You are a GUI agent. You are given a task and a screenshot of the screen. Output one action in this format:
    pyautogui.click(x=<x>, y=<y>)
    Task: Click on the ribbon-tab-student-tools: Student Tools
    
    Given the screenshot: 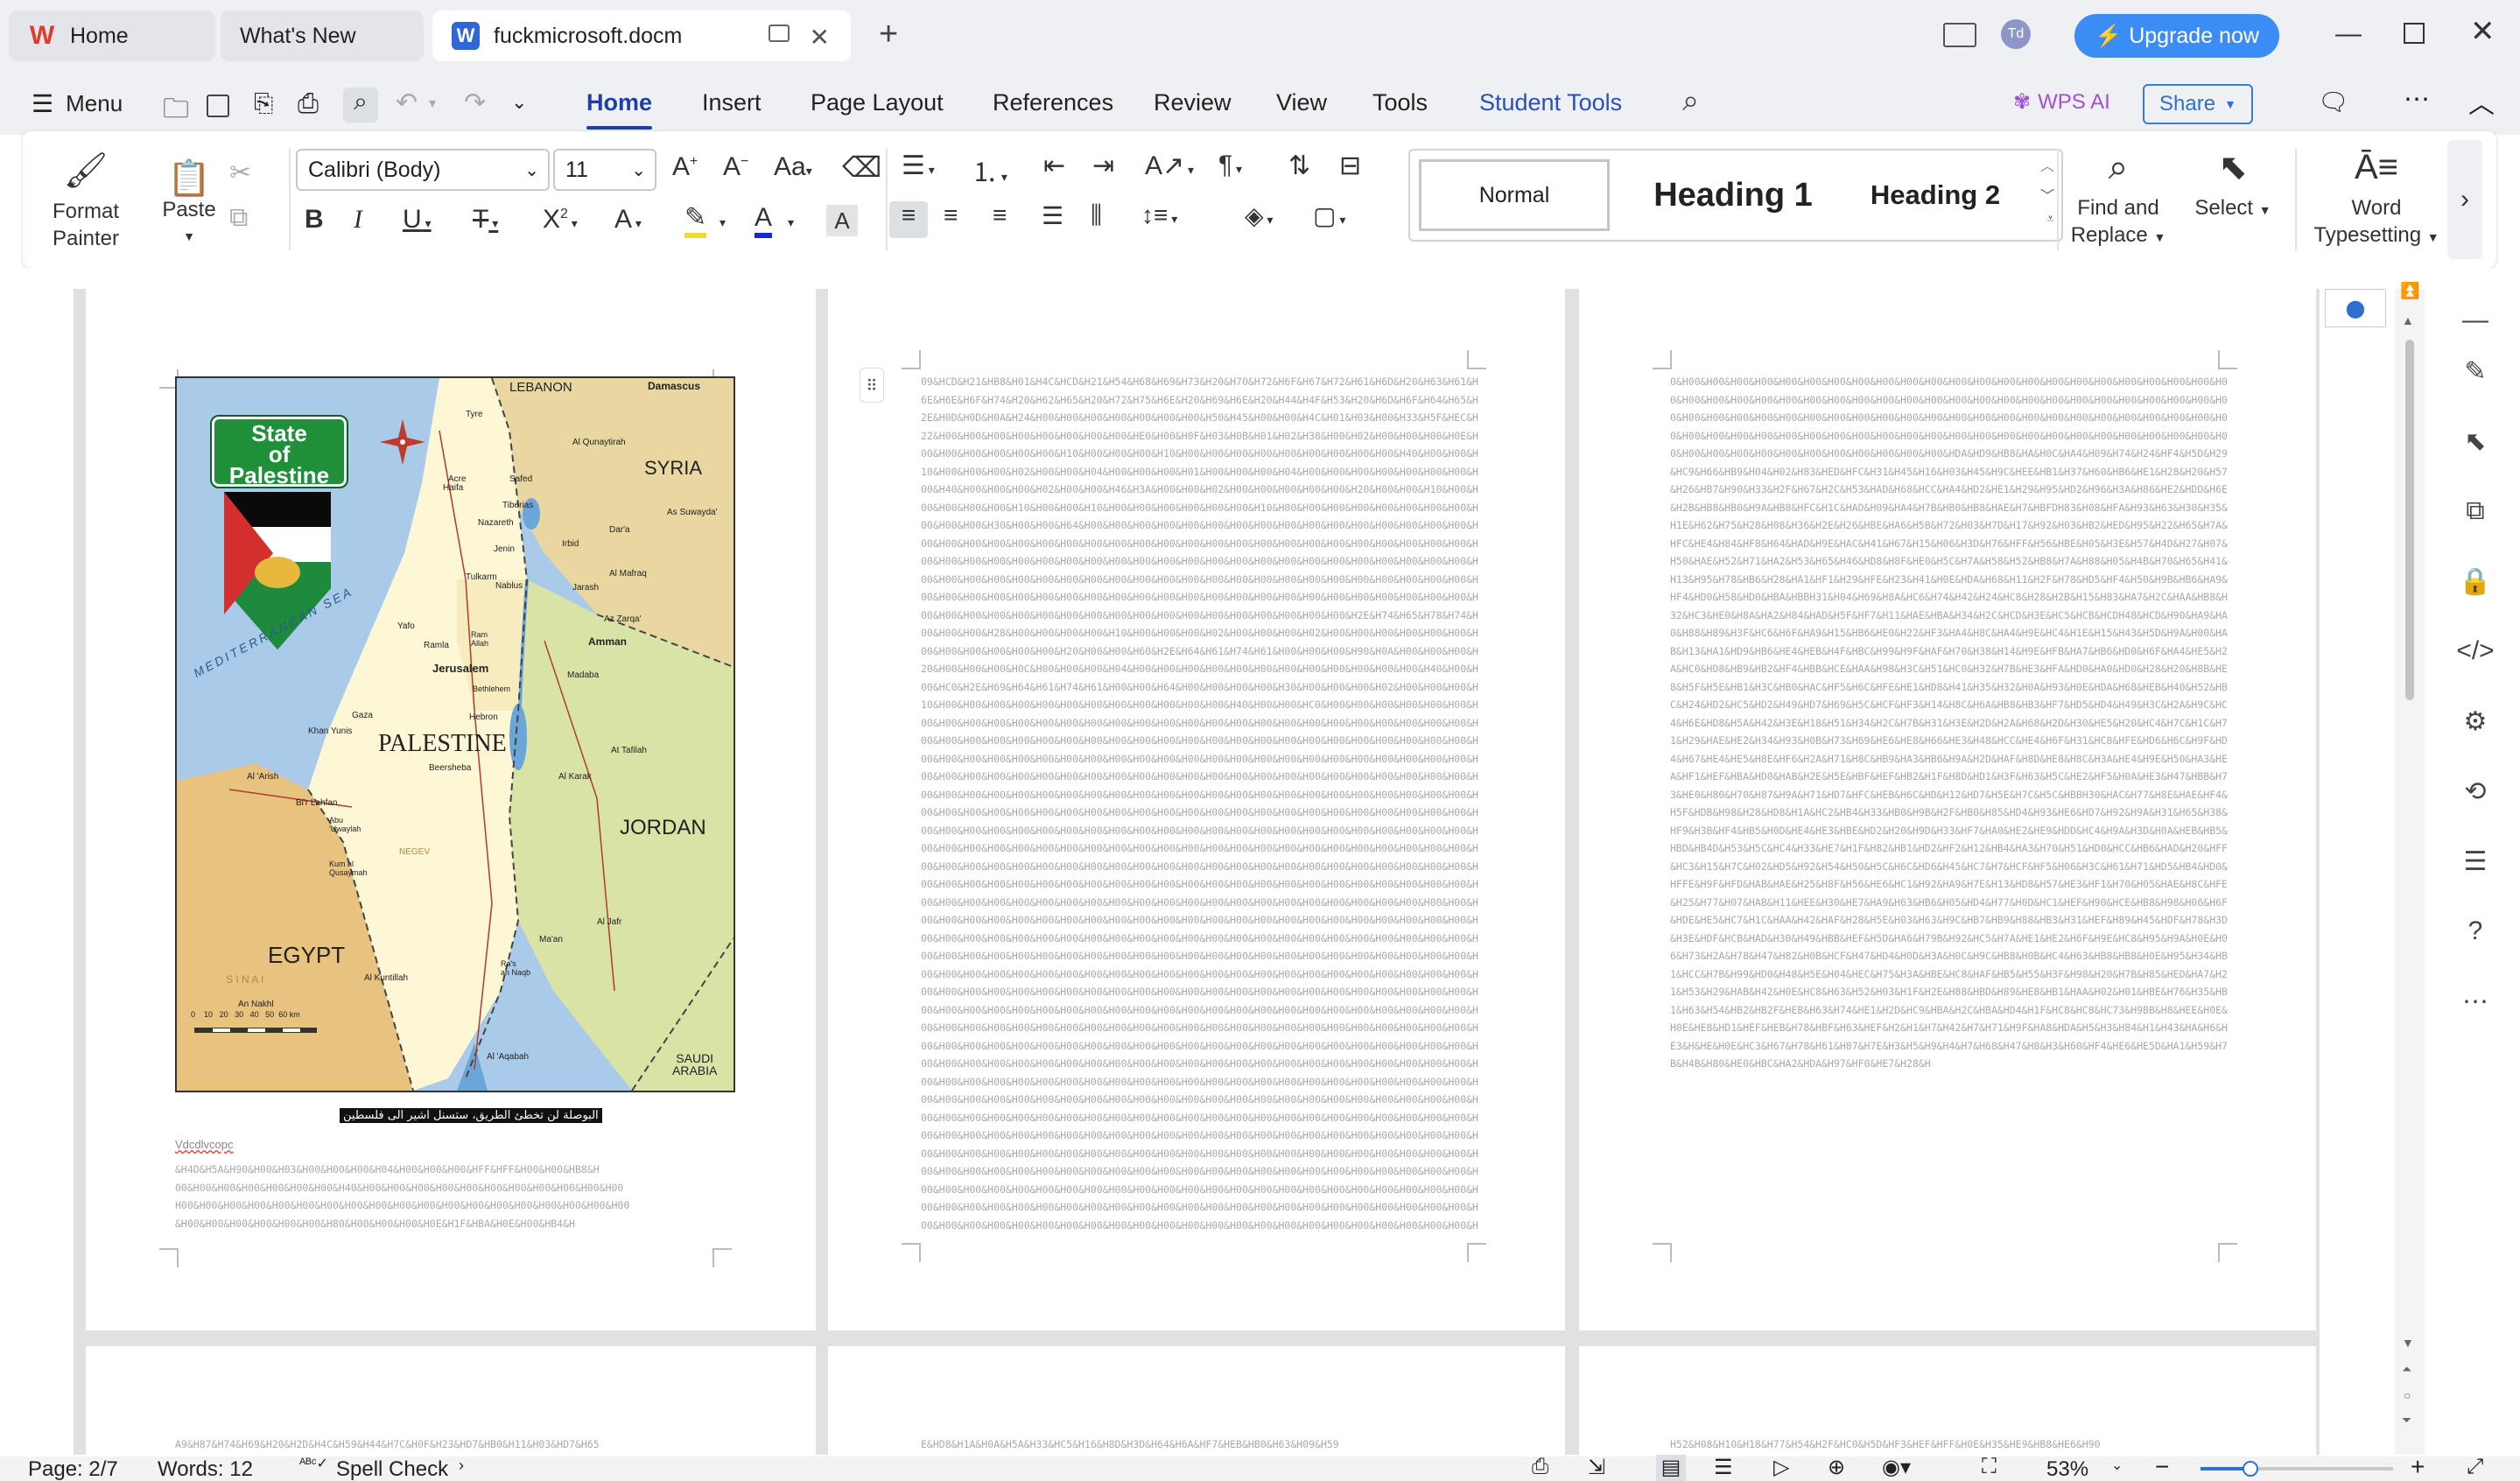 What is the action you would take?
    pyautogui.click(x=1550, y=102)
    